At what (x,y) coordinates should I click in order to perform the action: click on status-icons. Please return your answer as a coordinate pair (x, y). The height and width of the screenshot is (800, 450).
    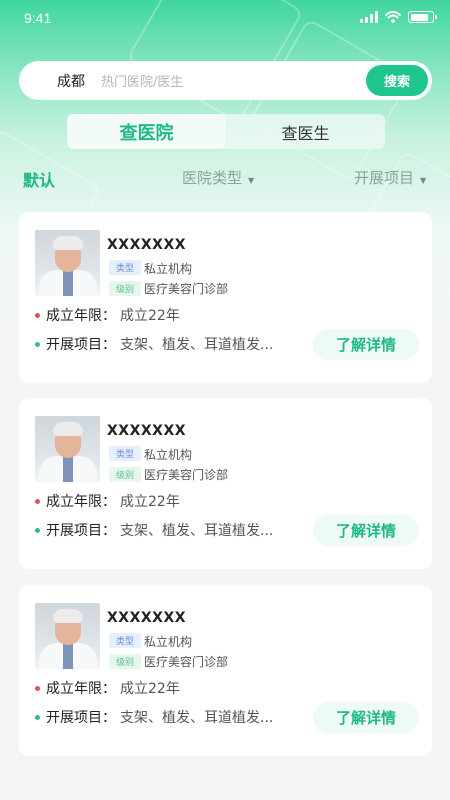
    Looking at the image, I should click on (398, 17).